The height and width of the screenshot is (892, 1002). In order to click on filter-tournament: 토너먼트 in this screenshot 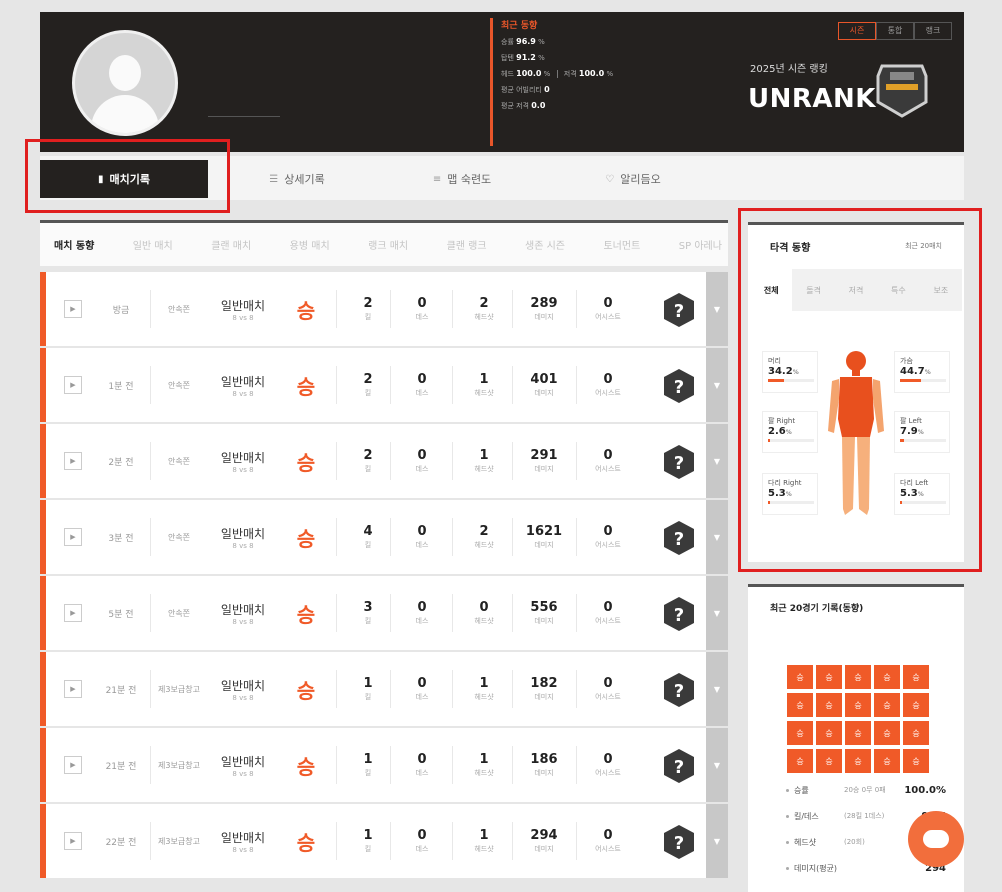, I will do `click(621, 244)`.